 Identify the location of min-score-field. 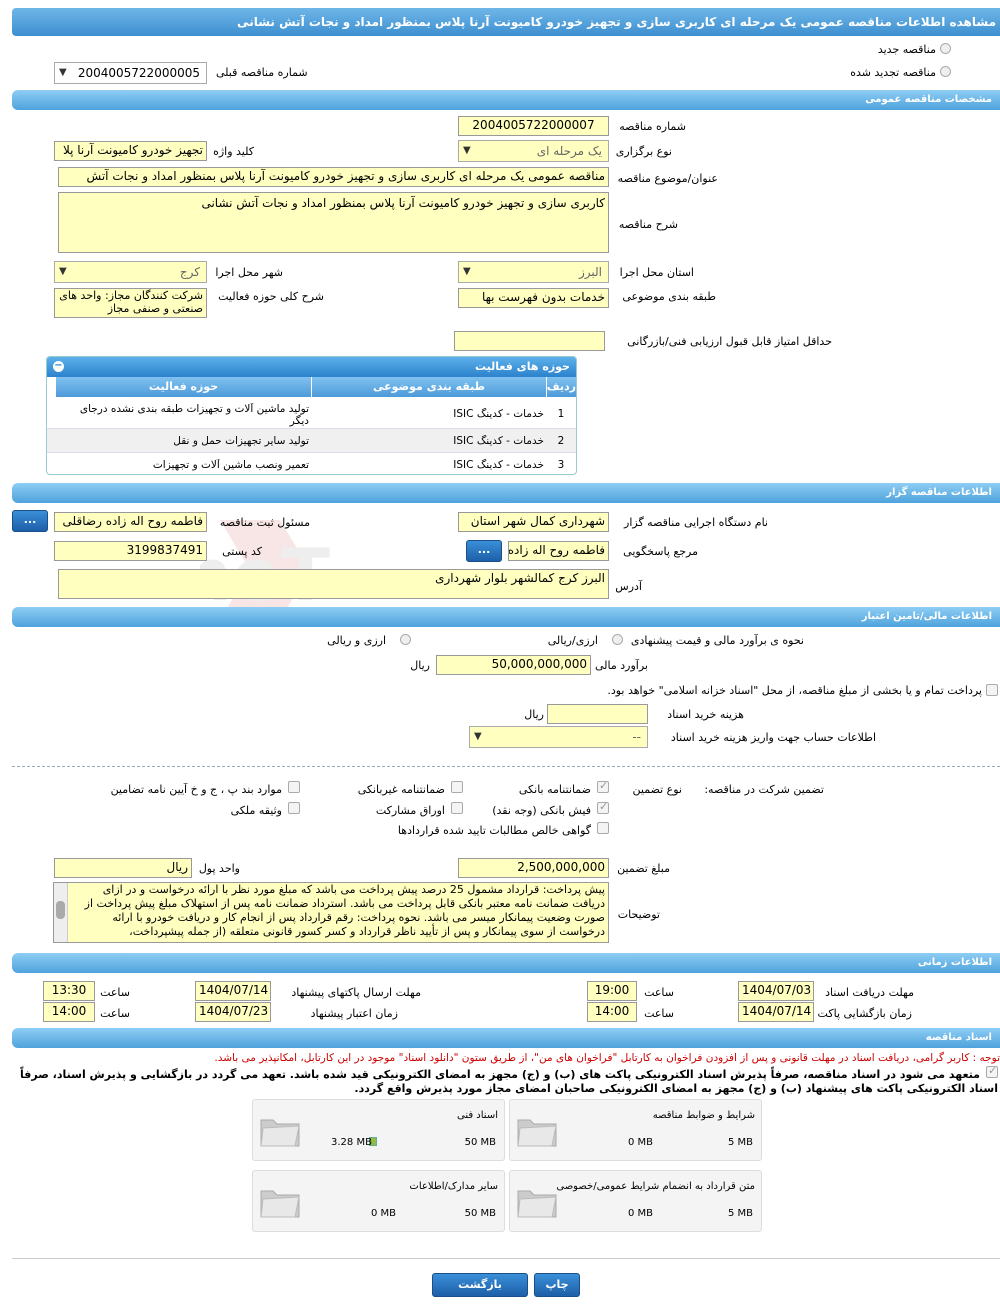
(529, 341).